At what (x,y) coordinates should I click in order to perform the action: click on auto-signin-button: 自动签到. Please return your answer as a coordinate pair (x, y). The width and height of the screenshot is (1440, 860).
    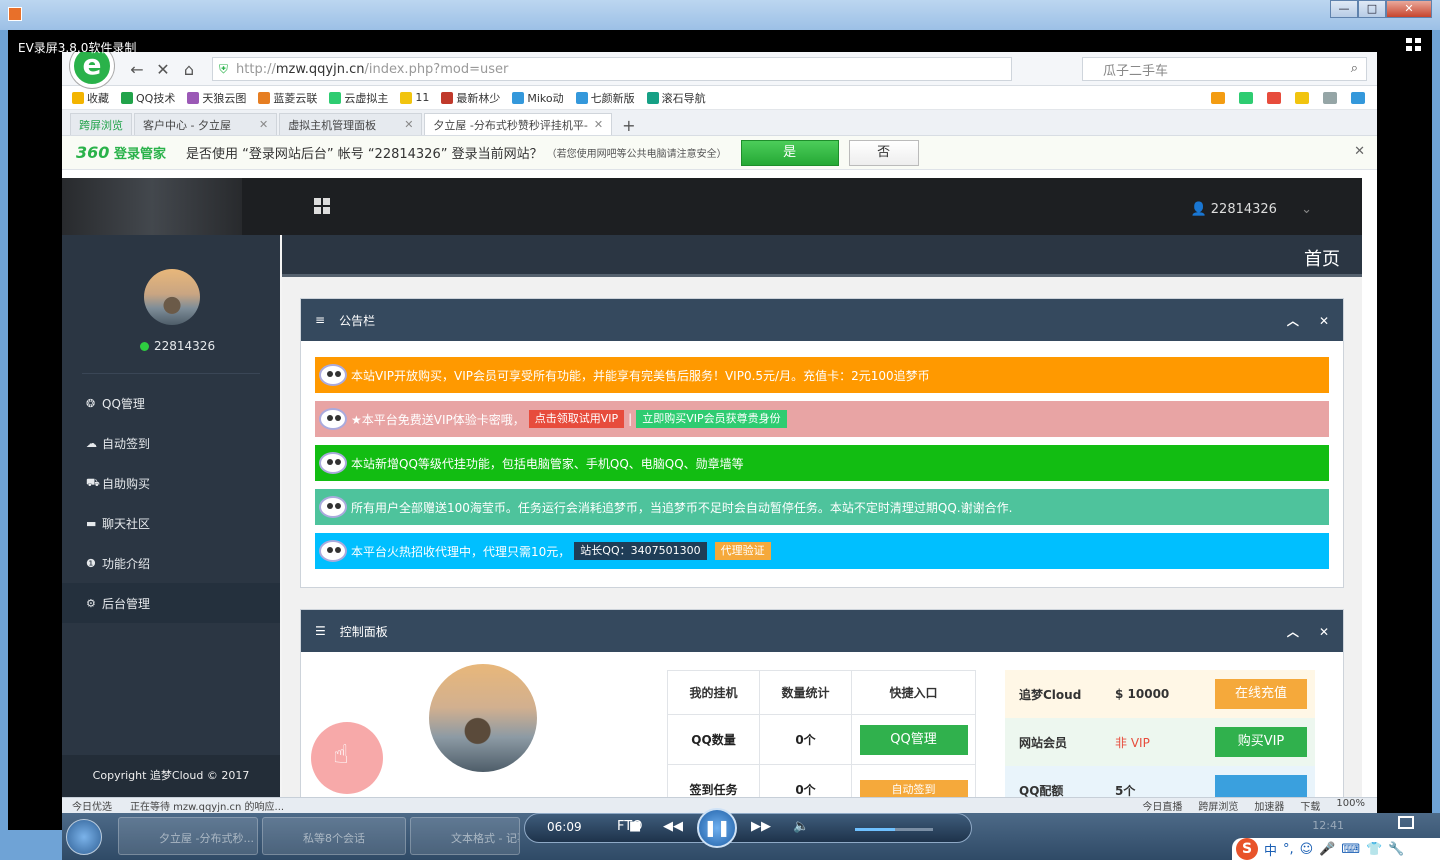
    Looking at the image, I should click on (913, 788).